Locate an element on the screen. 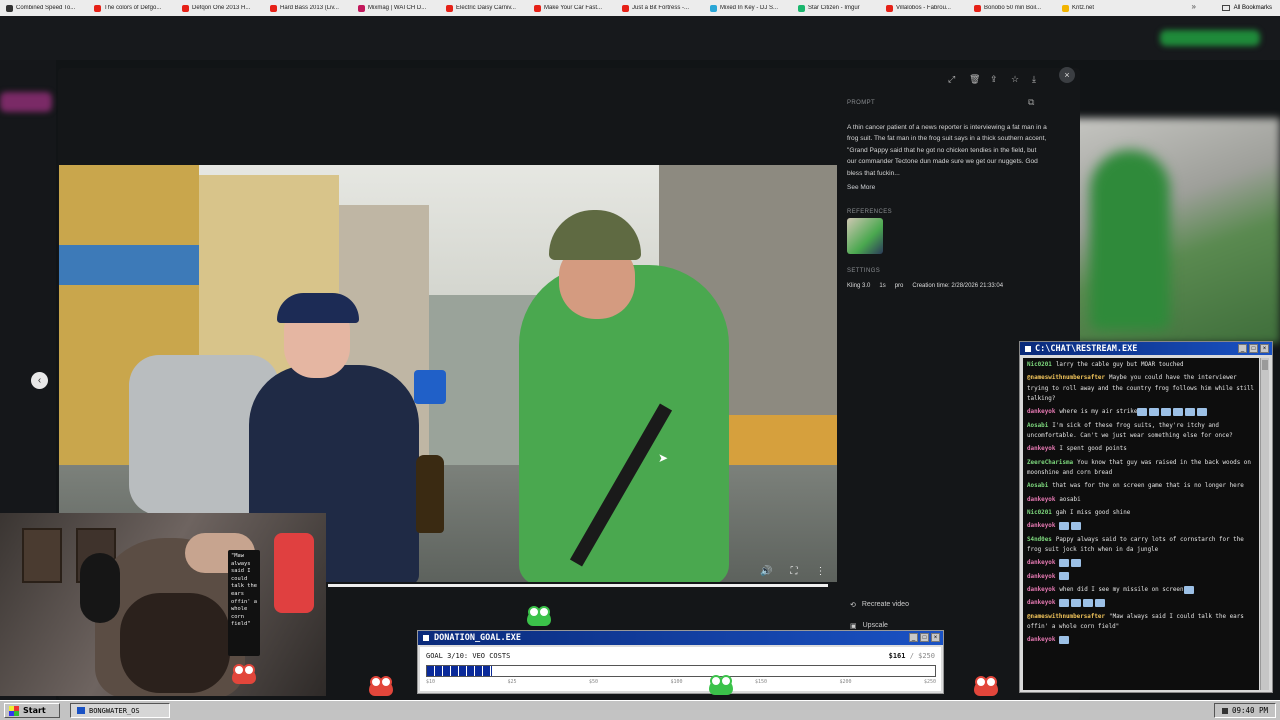  setting-duration: 1s is located at coordinates (882, 286).